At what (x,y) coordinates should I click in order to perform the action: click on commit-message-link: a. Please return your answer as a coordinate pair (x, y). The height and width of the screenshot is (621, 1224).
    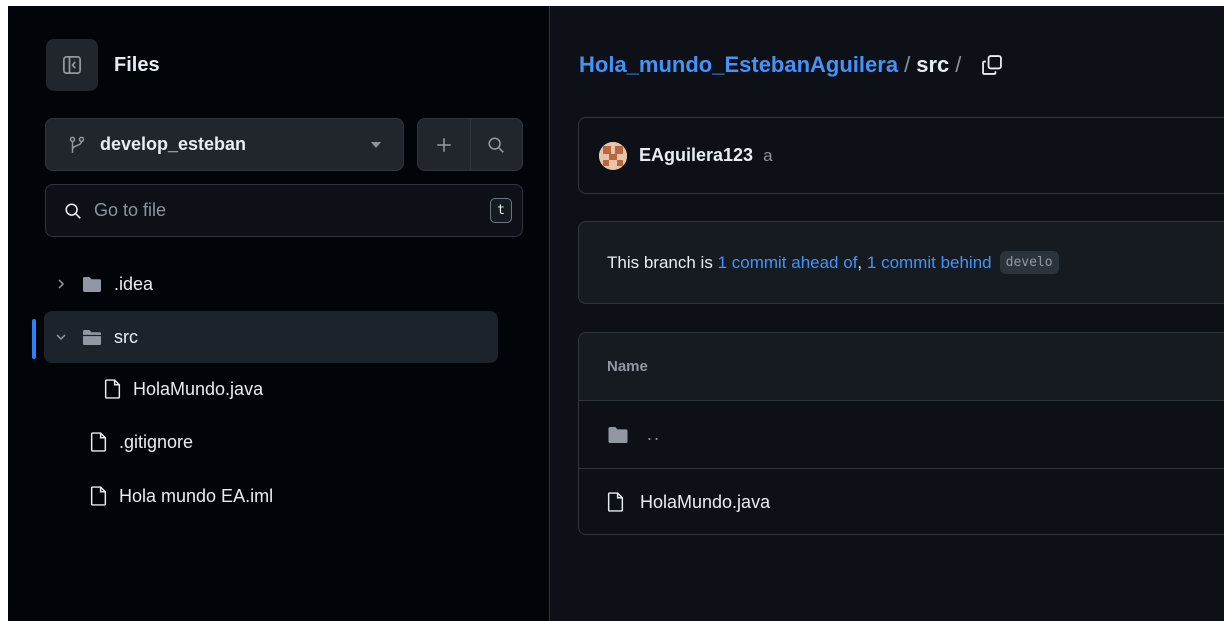
    Looking at the image, I should click on (767, 156).